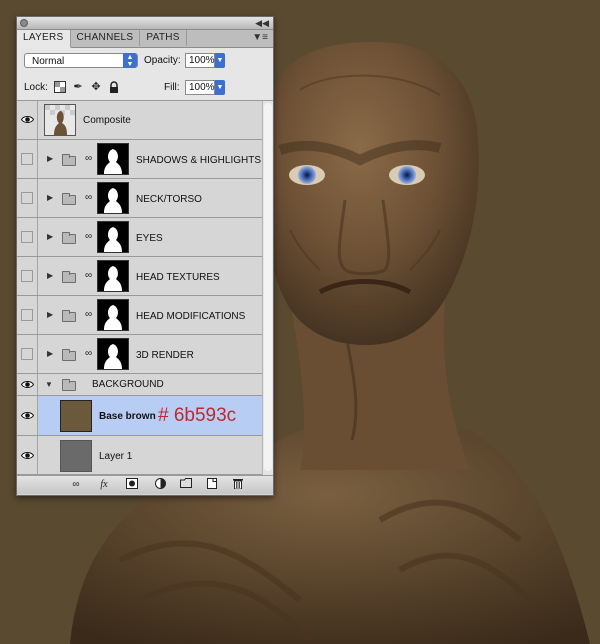  I want to click on tab-paths: PATHS, so click(163, 38).